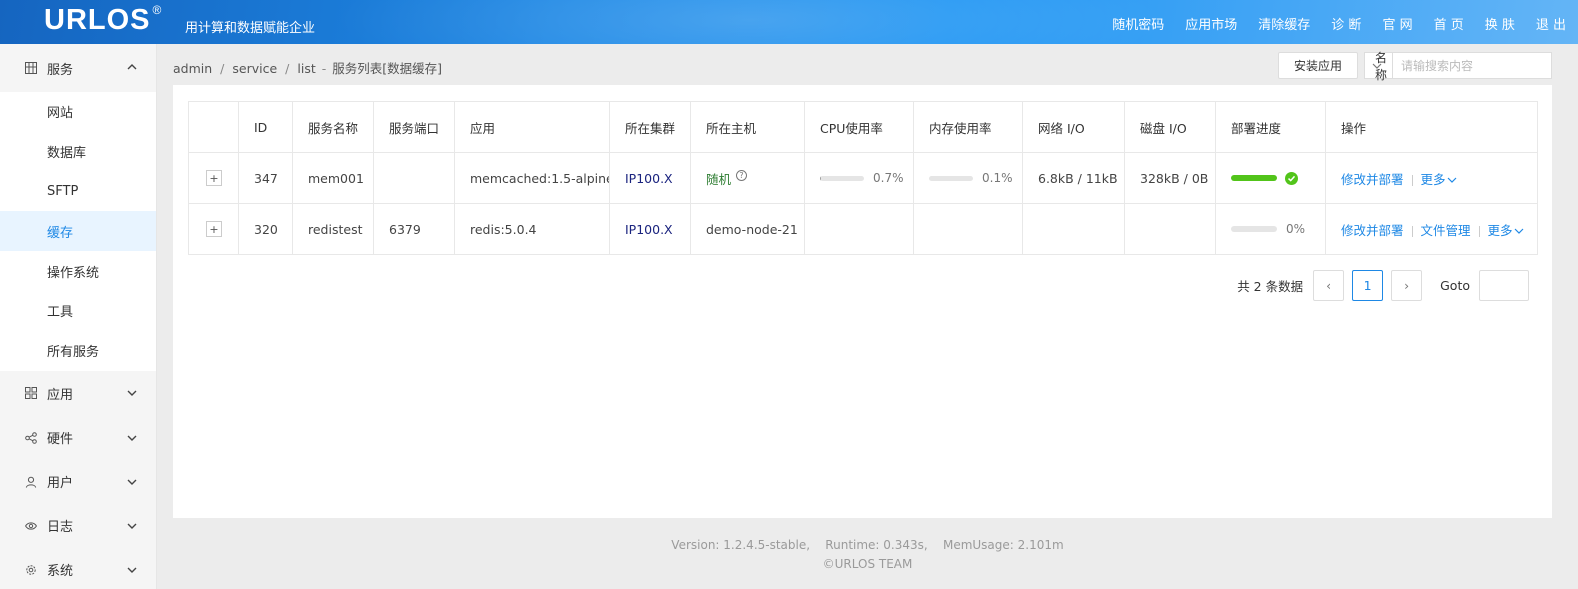  Describe the element at coordinates (747, 229) in the screenshot. I see `cell-host: demo-node-21` at that location.